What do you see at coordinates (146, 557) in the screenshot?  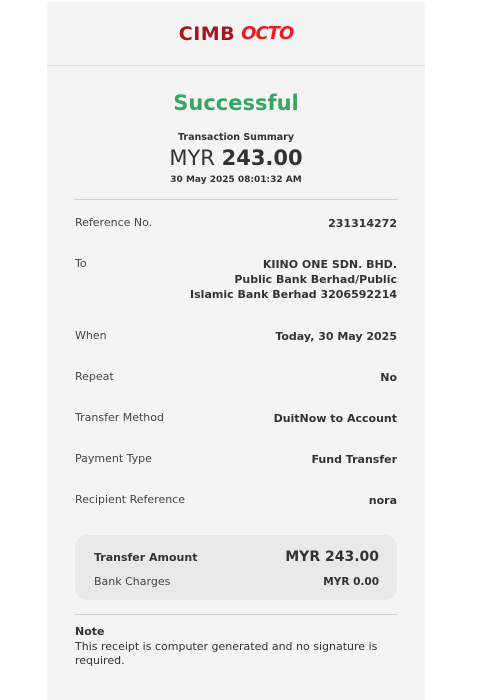 I see `transfer-amount-label: Transfer Amount` at bounding box center [146, 557].